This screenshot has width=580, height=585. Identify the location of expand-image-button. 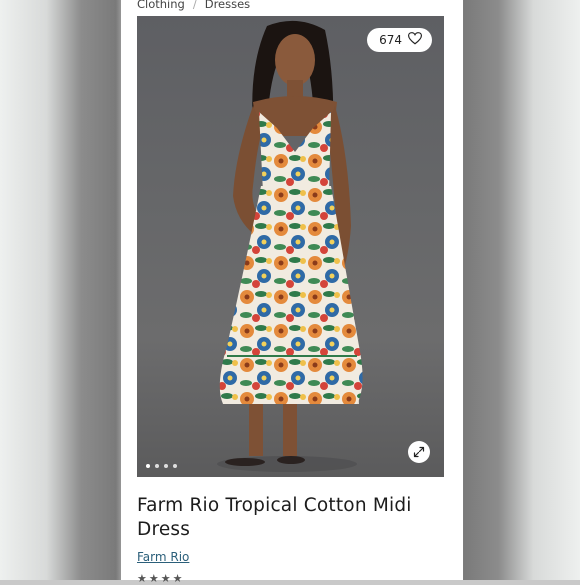
(419, 452).